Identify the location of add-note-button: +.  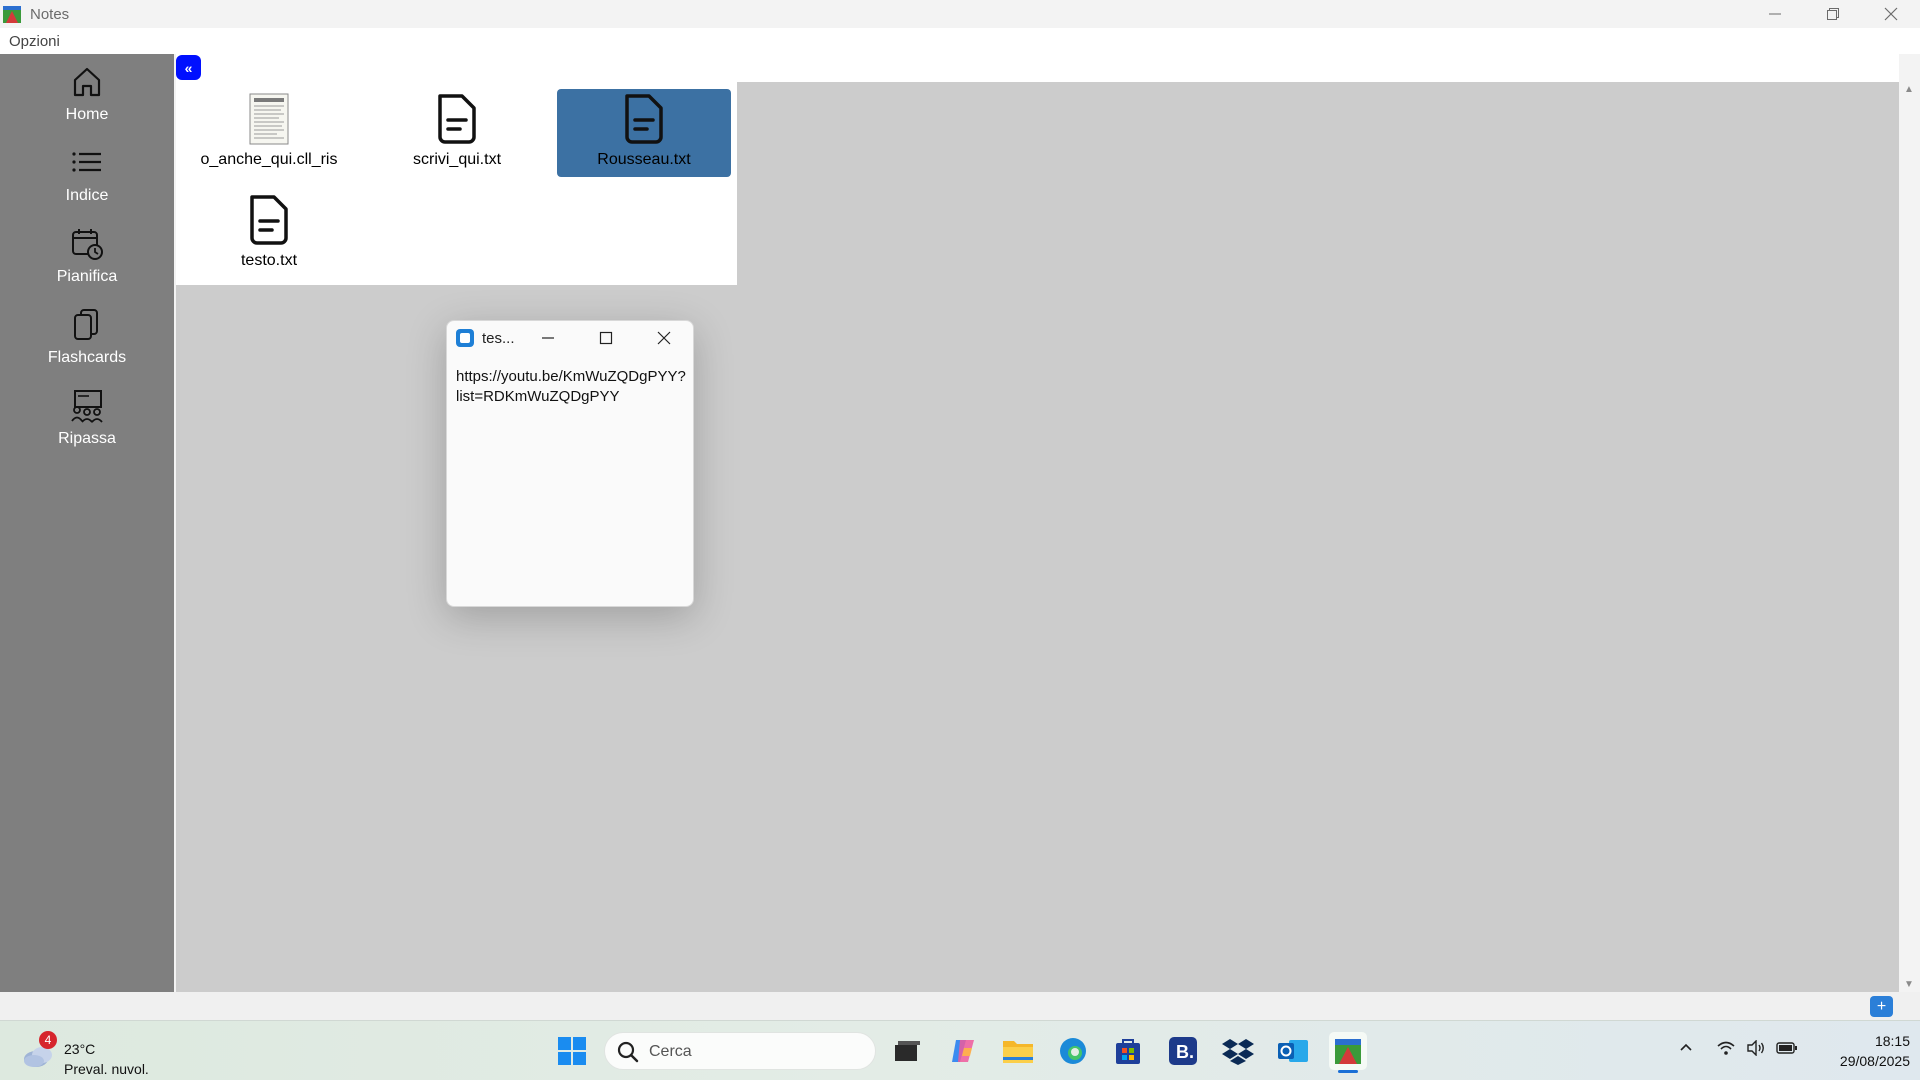
(1881, 1006).